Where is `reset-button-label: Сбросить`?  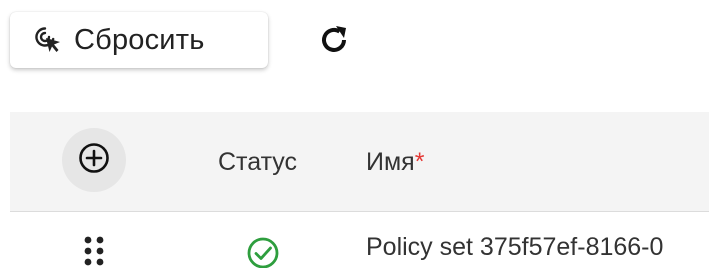
reset-button-label: Сбросить is located at coordinates (139, 39).